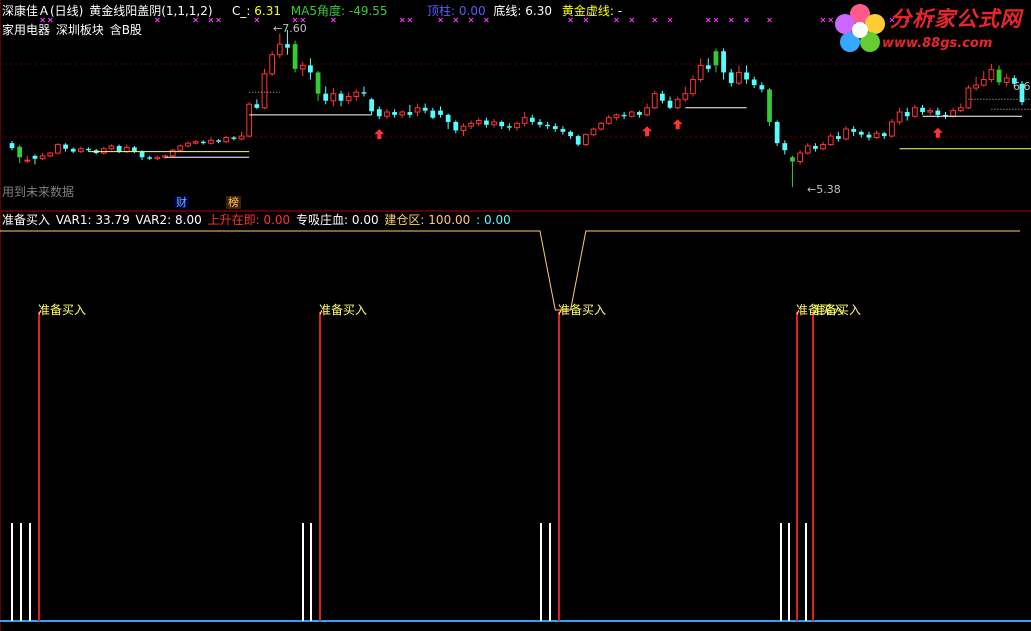 This screenshot has height=631, width=1031. What do you see at coordinates (181, 202) in the screenshot?
I see `badge-cai: 财` at bounding box center [181, 202].